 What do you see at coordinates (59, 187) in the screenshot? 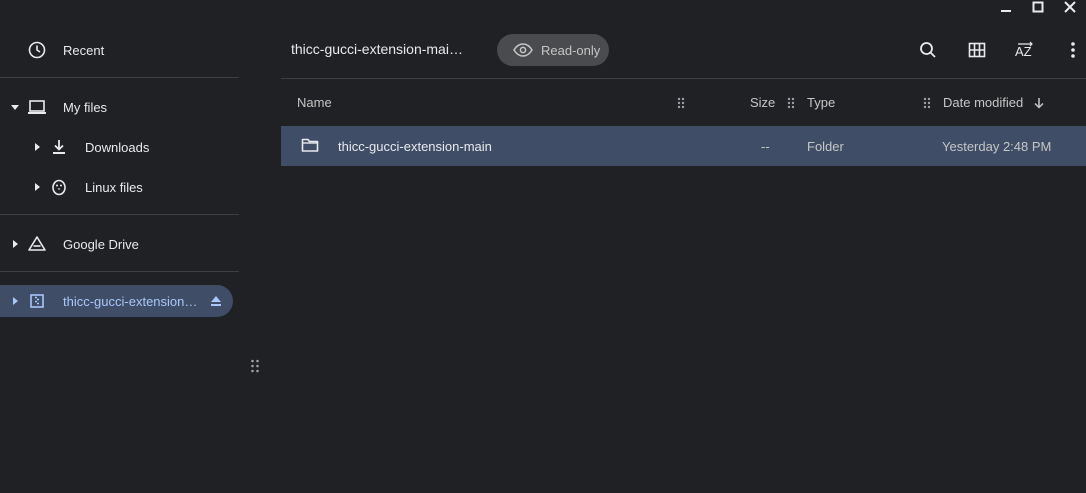
I see `penguin-icon` at bounding box center [59, 187].